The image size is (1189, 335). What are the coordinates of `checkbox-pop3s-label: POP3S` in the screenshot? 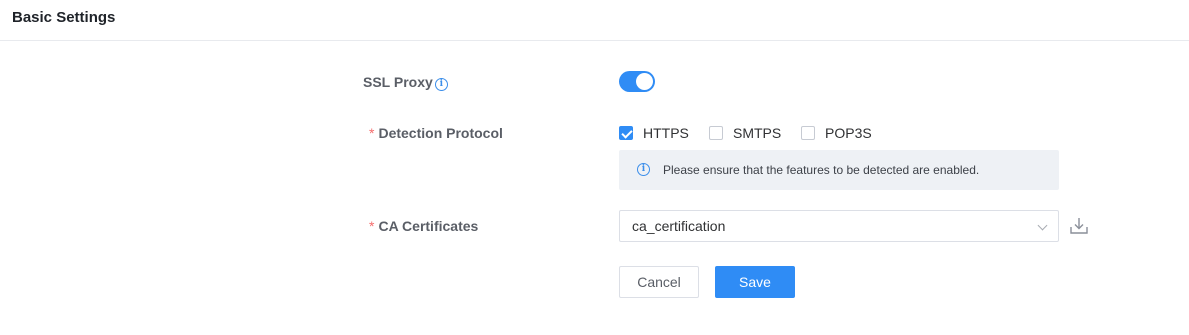 It's located at (848, 133).